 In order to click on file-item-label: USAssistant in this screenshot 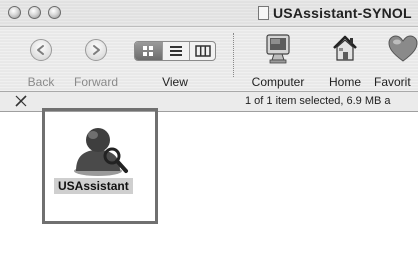, I will do `click(93, 186)`.